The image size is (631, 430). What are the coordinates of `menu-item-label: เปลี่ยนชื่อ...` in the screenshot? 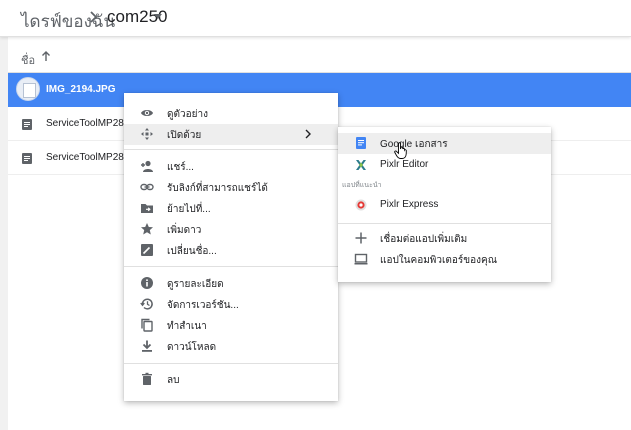 It's located at (192, 251).